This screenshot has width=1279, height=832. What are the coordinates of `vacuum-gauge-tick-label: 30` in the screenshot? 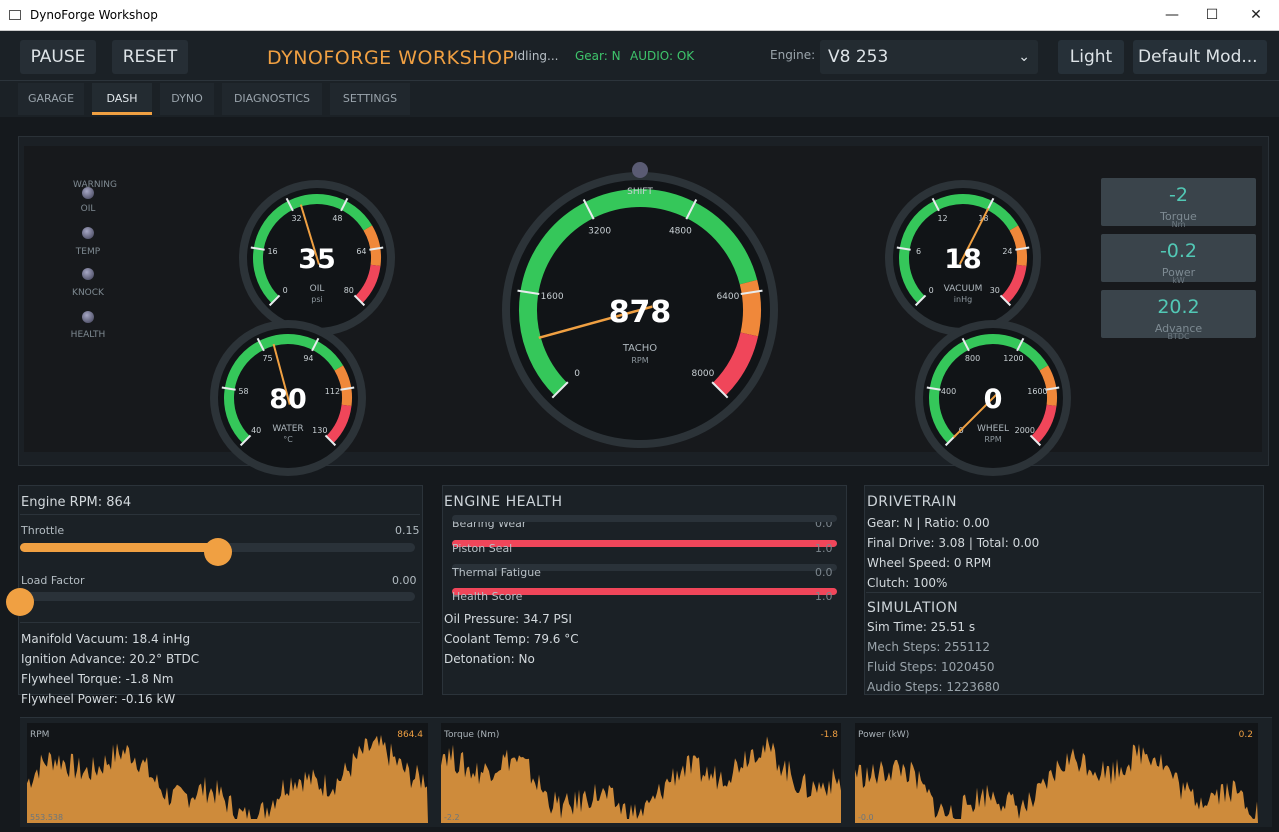 It's located at (995, 290).